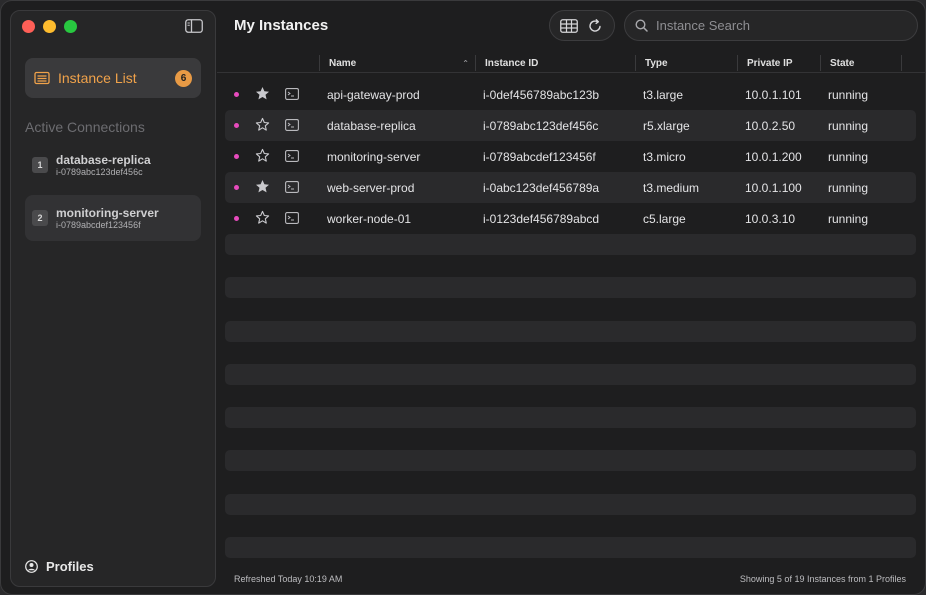  What do you see at coordinates (773, 188) in the screenshot?
I see `private-ip: 10.0.1.100` at bounding box center [773, 188].